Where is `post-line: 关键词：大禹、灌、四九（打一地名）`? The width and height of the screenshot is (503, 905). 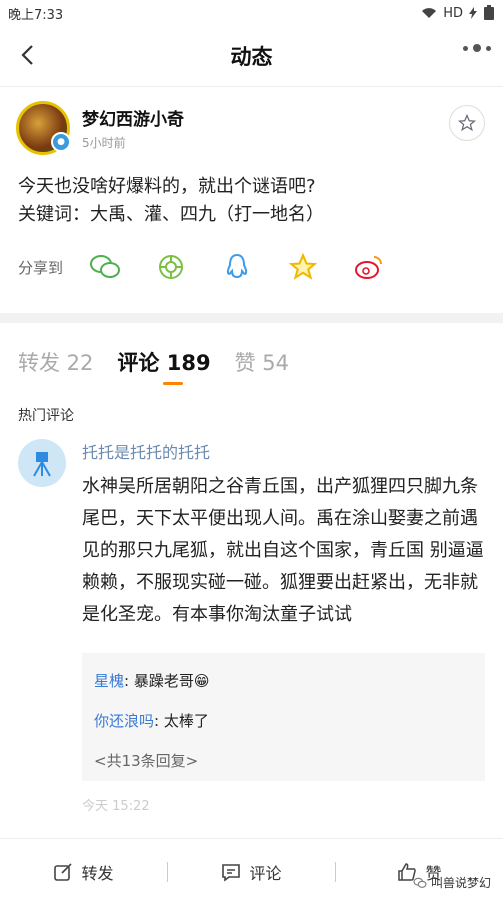
post-line: 关键词：大禹、灌、四九（打一地名） is located at coordinates (171, 214).